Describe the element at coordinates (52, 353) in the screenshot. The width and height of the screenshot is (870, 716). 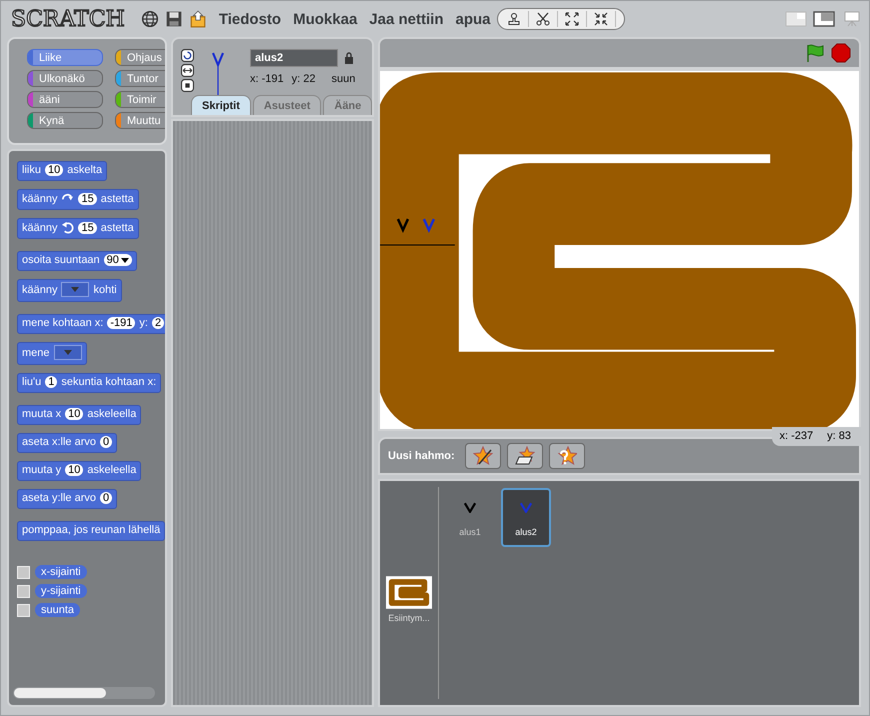
I see `motion-block: mene` at that location.